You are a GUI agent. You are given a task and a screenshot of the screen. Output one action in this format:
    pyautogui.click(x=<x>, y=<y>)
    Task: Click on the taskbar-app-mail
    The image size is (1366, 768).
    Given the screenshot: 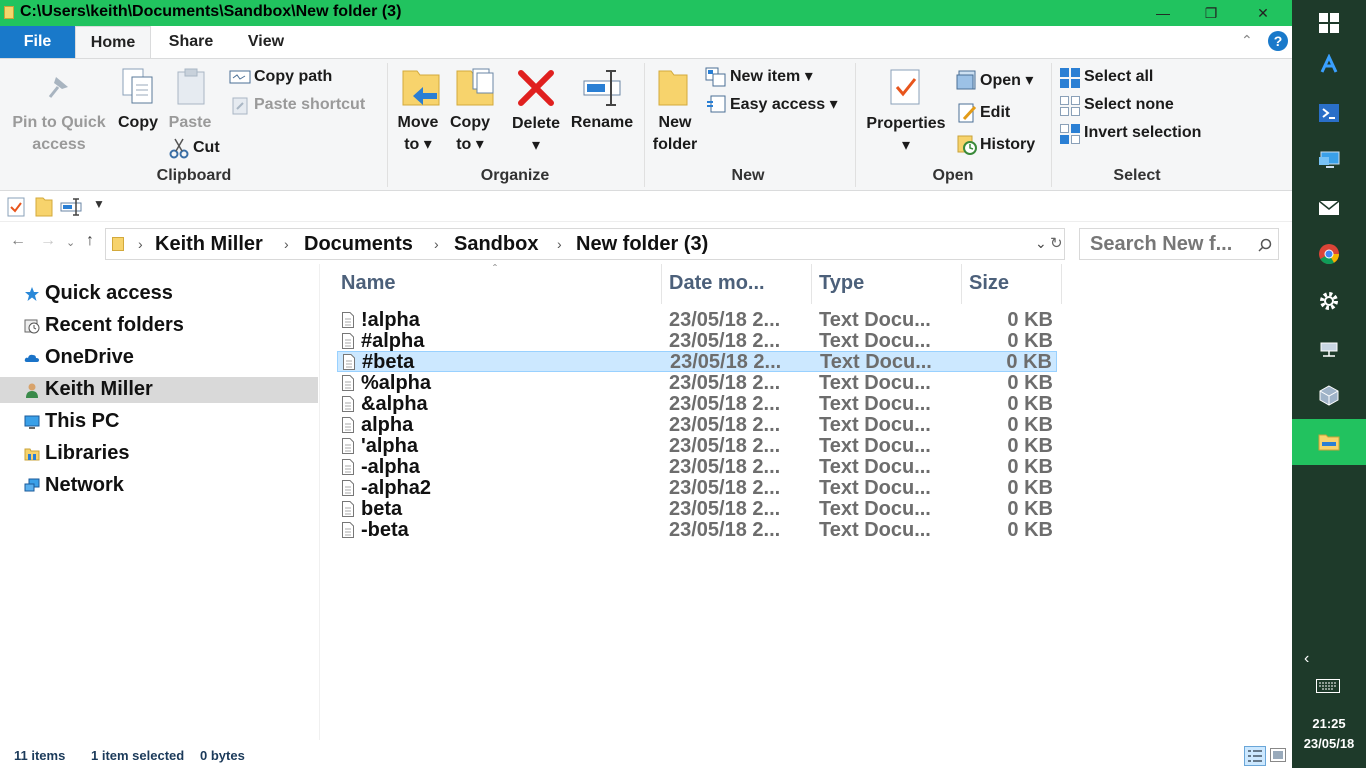 What is the action you would take?
    pyautogui.click(x=1329, y=207)
    